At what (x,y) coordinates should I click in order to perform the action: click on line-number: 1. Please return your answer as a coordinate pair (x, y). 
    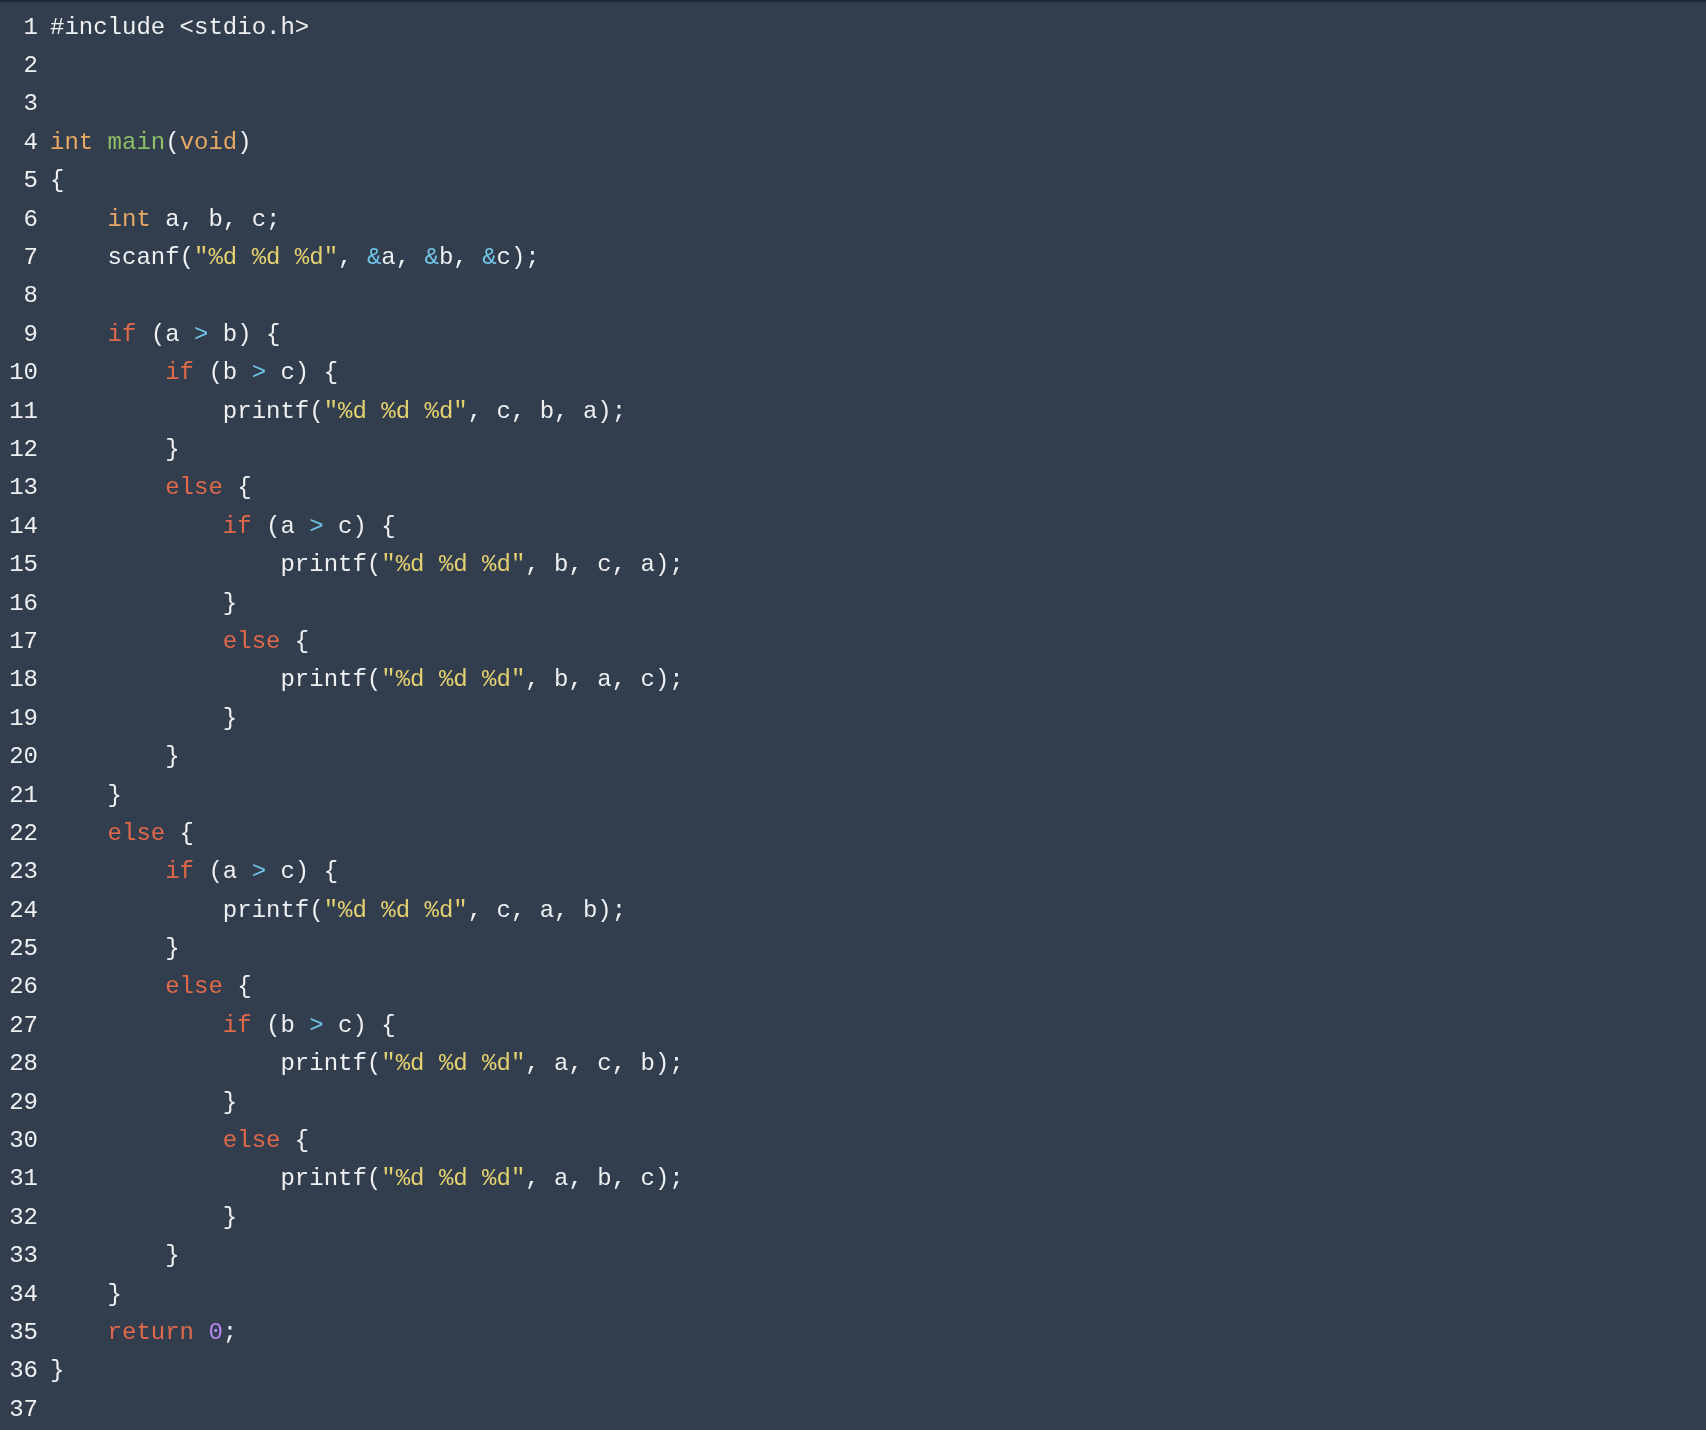
    Looking at the image, I should click on (30, 27).